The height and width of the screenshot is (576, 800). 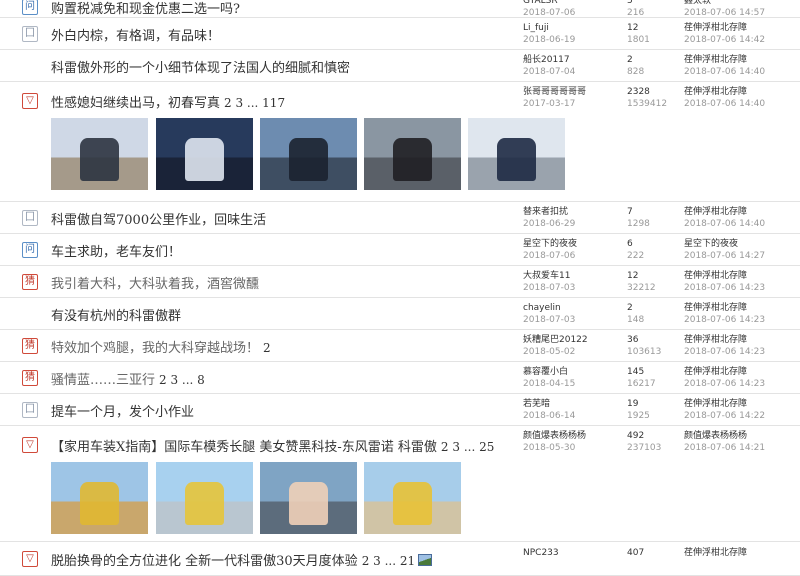 I want to click on thread-title: 我引着大科，大科驮着我，酒窖微醺, so click(x=155, y=282).